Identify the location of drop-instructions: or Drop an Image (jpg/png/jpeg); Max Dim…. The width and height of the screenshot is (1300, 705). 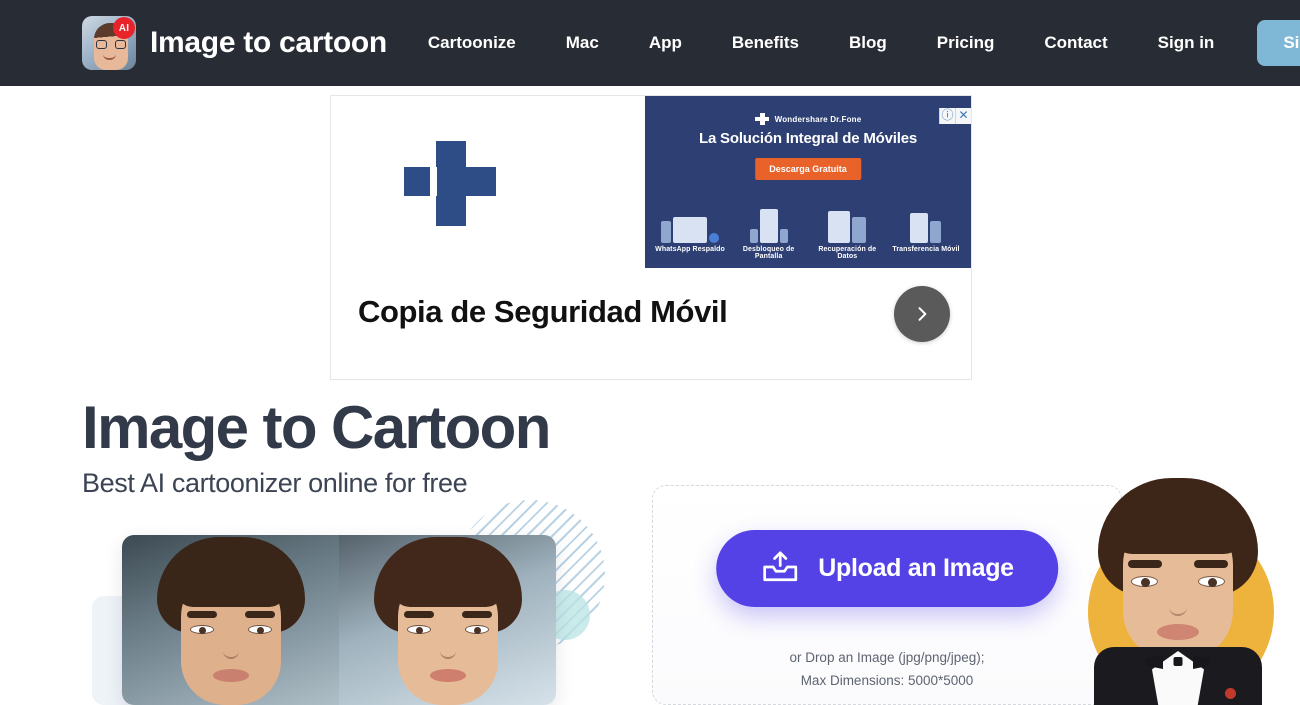
(887, 669).